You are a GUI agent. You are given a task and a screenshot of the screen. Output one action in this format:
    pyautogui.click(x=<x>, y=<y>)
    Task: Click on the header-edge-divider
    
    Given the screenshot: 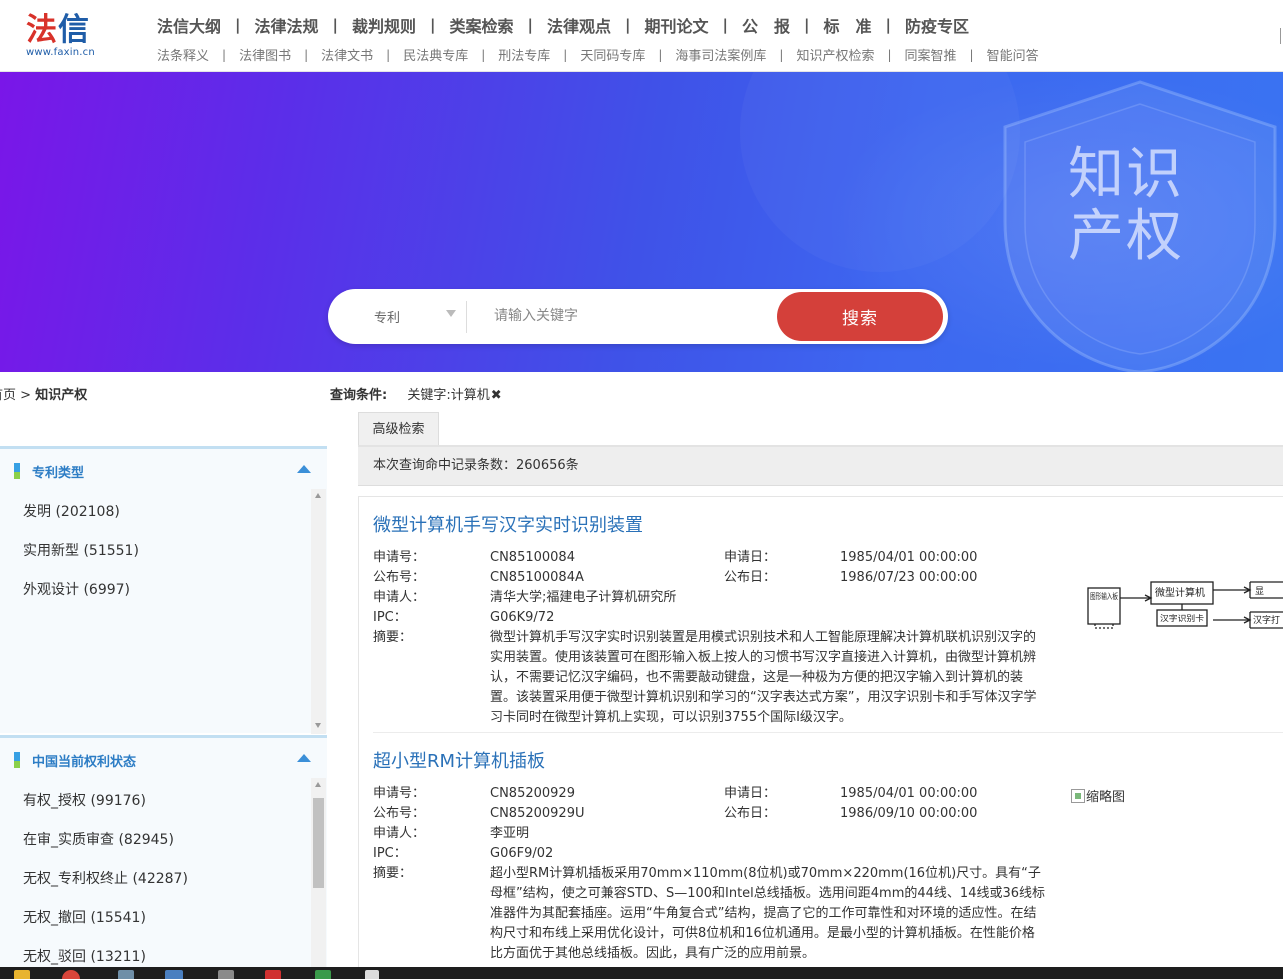 What is the action you would take?
    pyautogui.click(x=1280, y=36)
    